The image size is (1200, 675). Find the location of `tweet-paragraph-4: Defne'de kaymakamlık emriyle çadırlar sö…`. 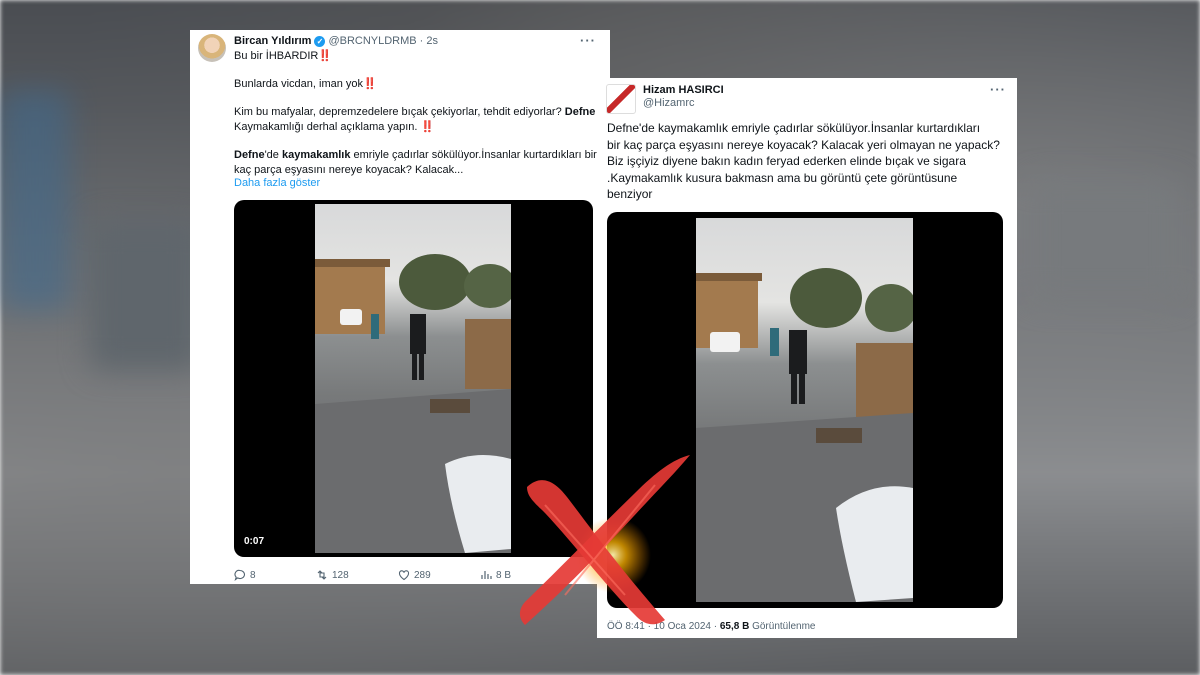

tweet-paragraph-4: Defne'de kaymakamlık emriyle çadırlar sö… is located at coordinates (415, 162).